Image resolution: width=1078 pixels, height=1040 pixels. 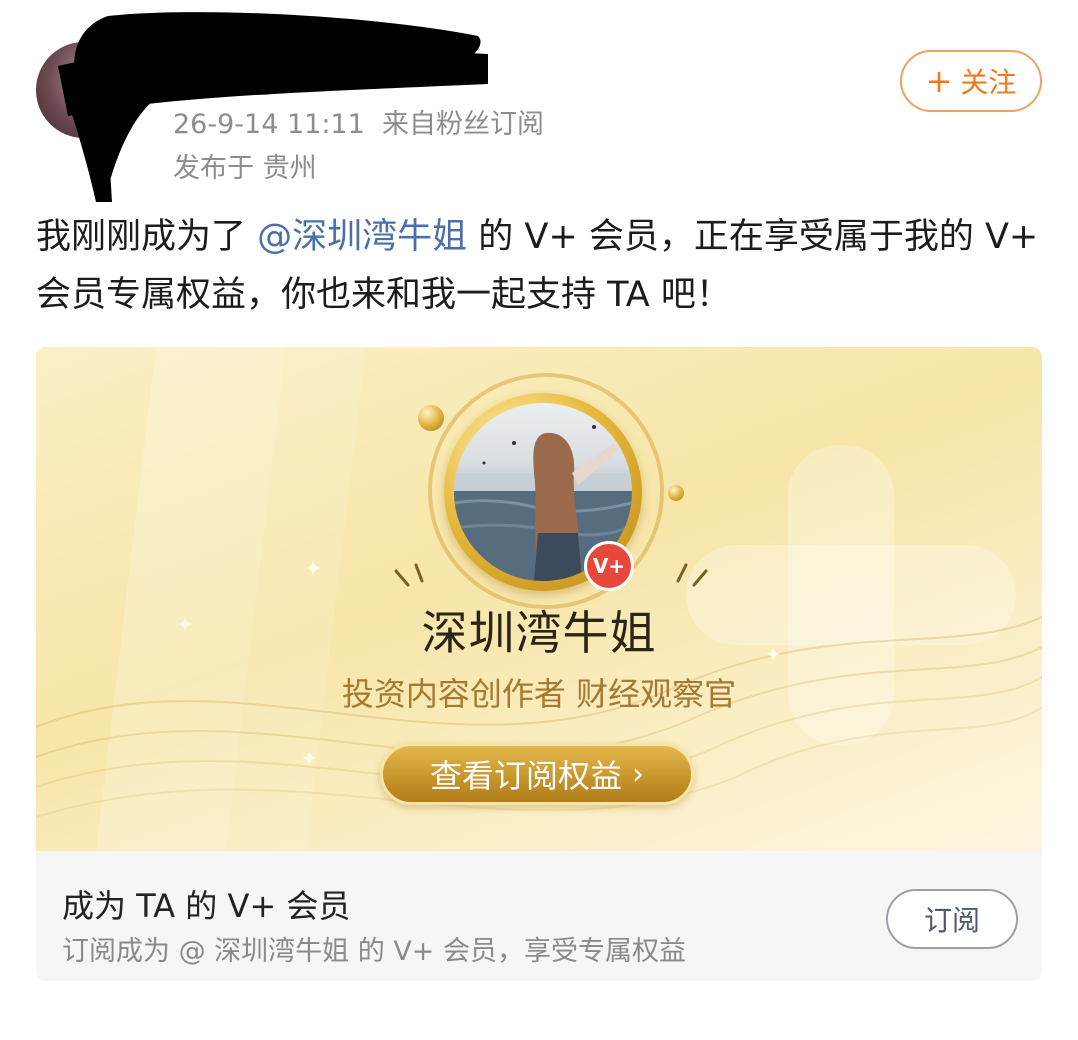 I want to click on post-meta: 26-9-14 11:11 来自粉丝订阅, so click(x=358, y=121).